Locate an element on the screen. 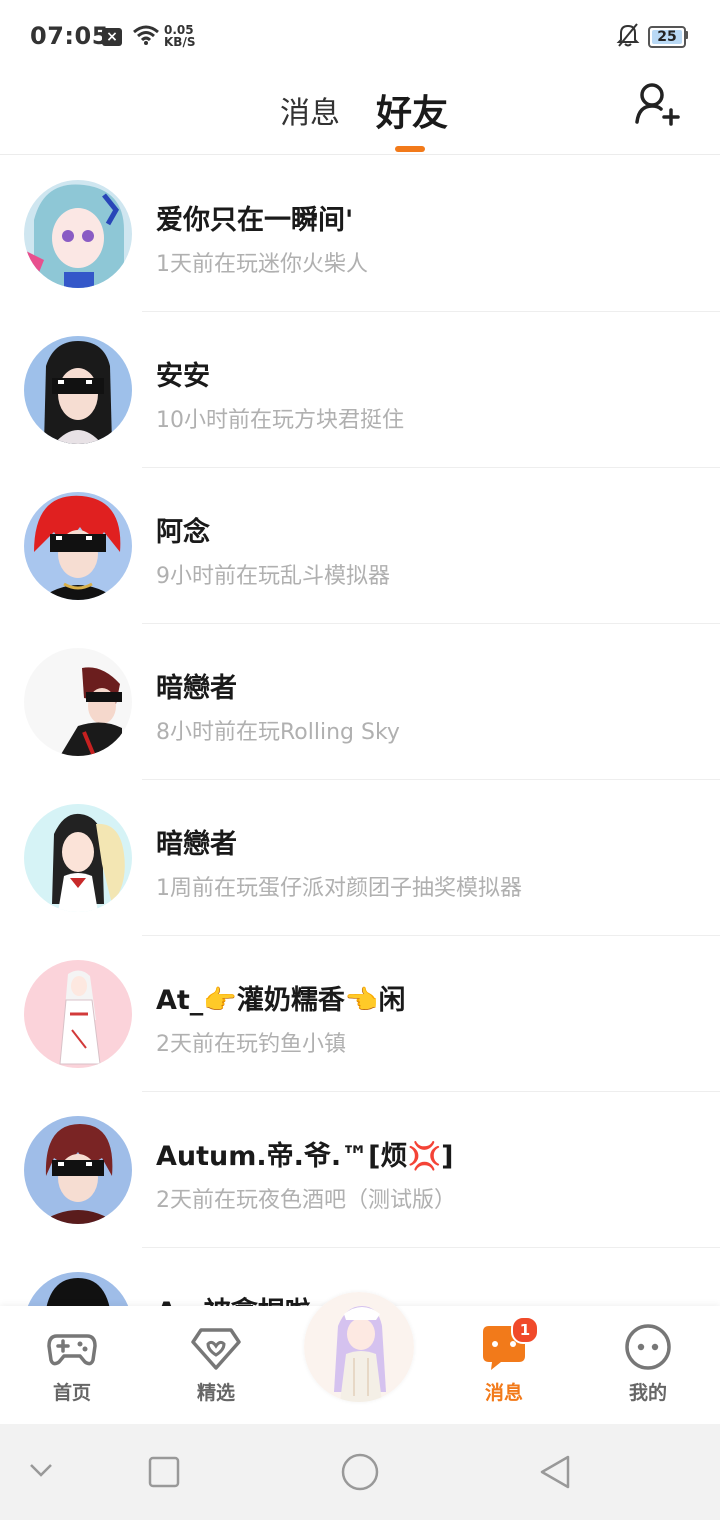 This screenshot has height=1520, width=720. nav-label: 消息 is located at coordinates (503, 1393).